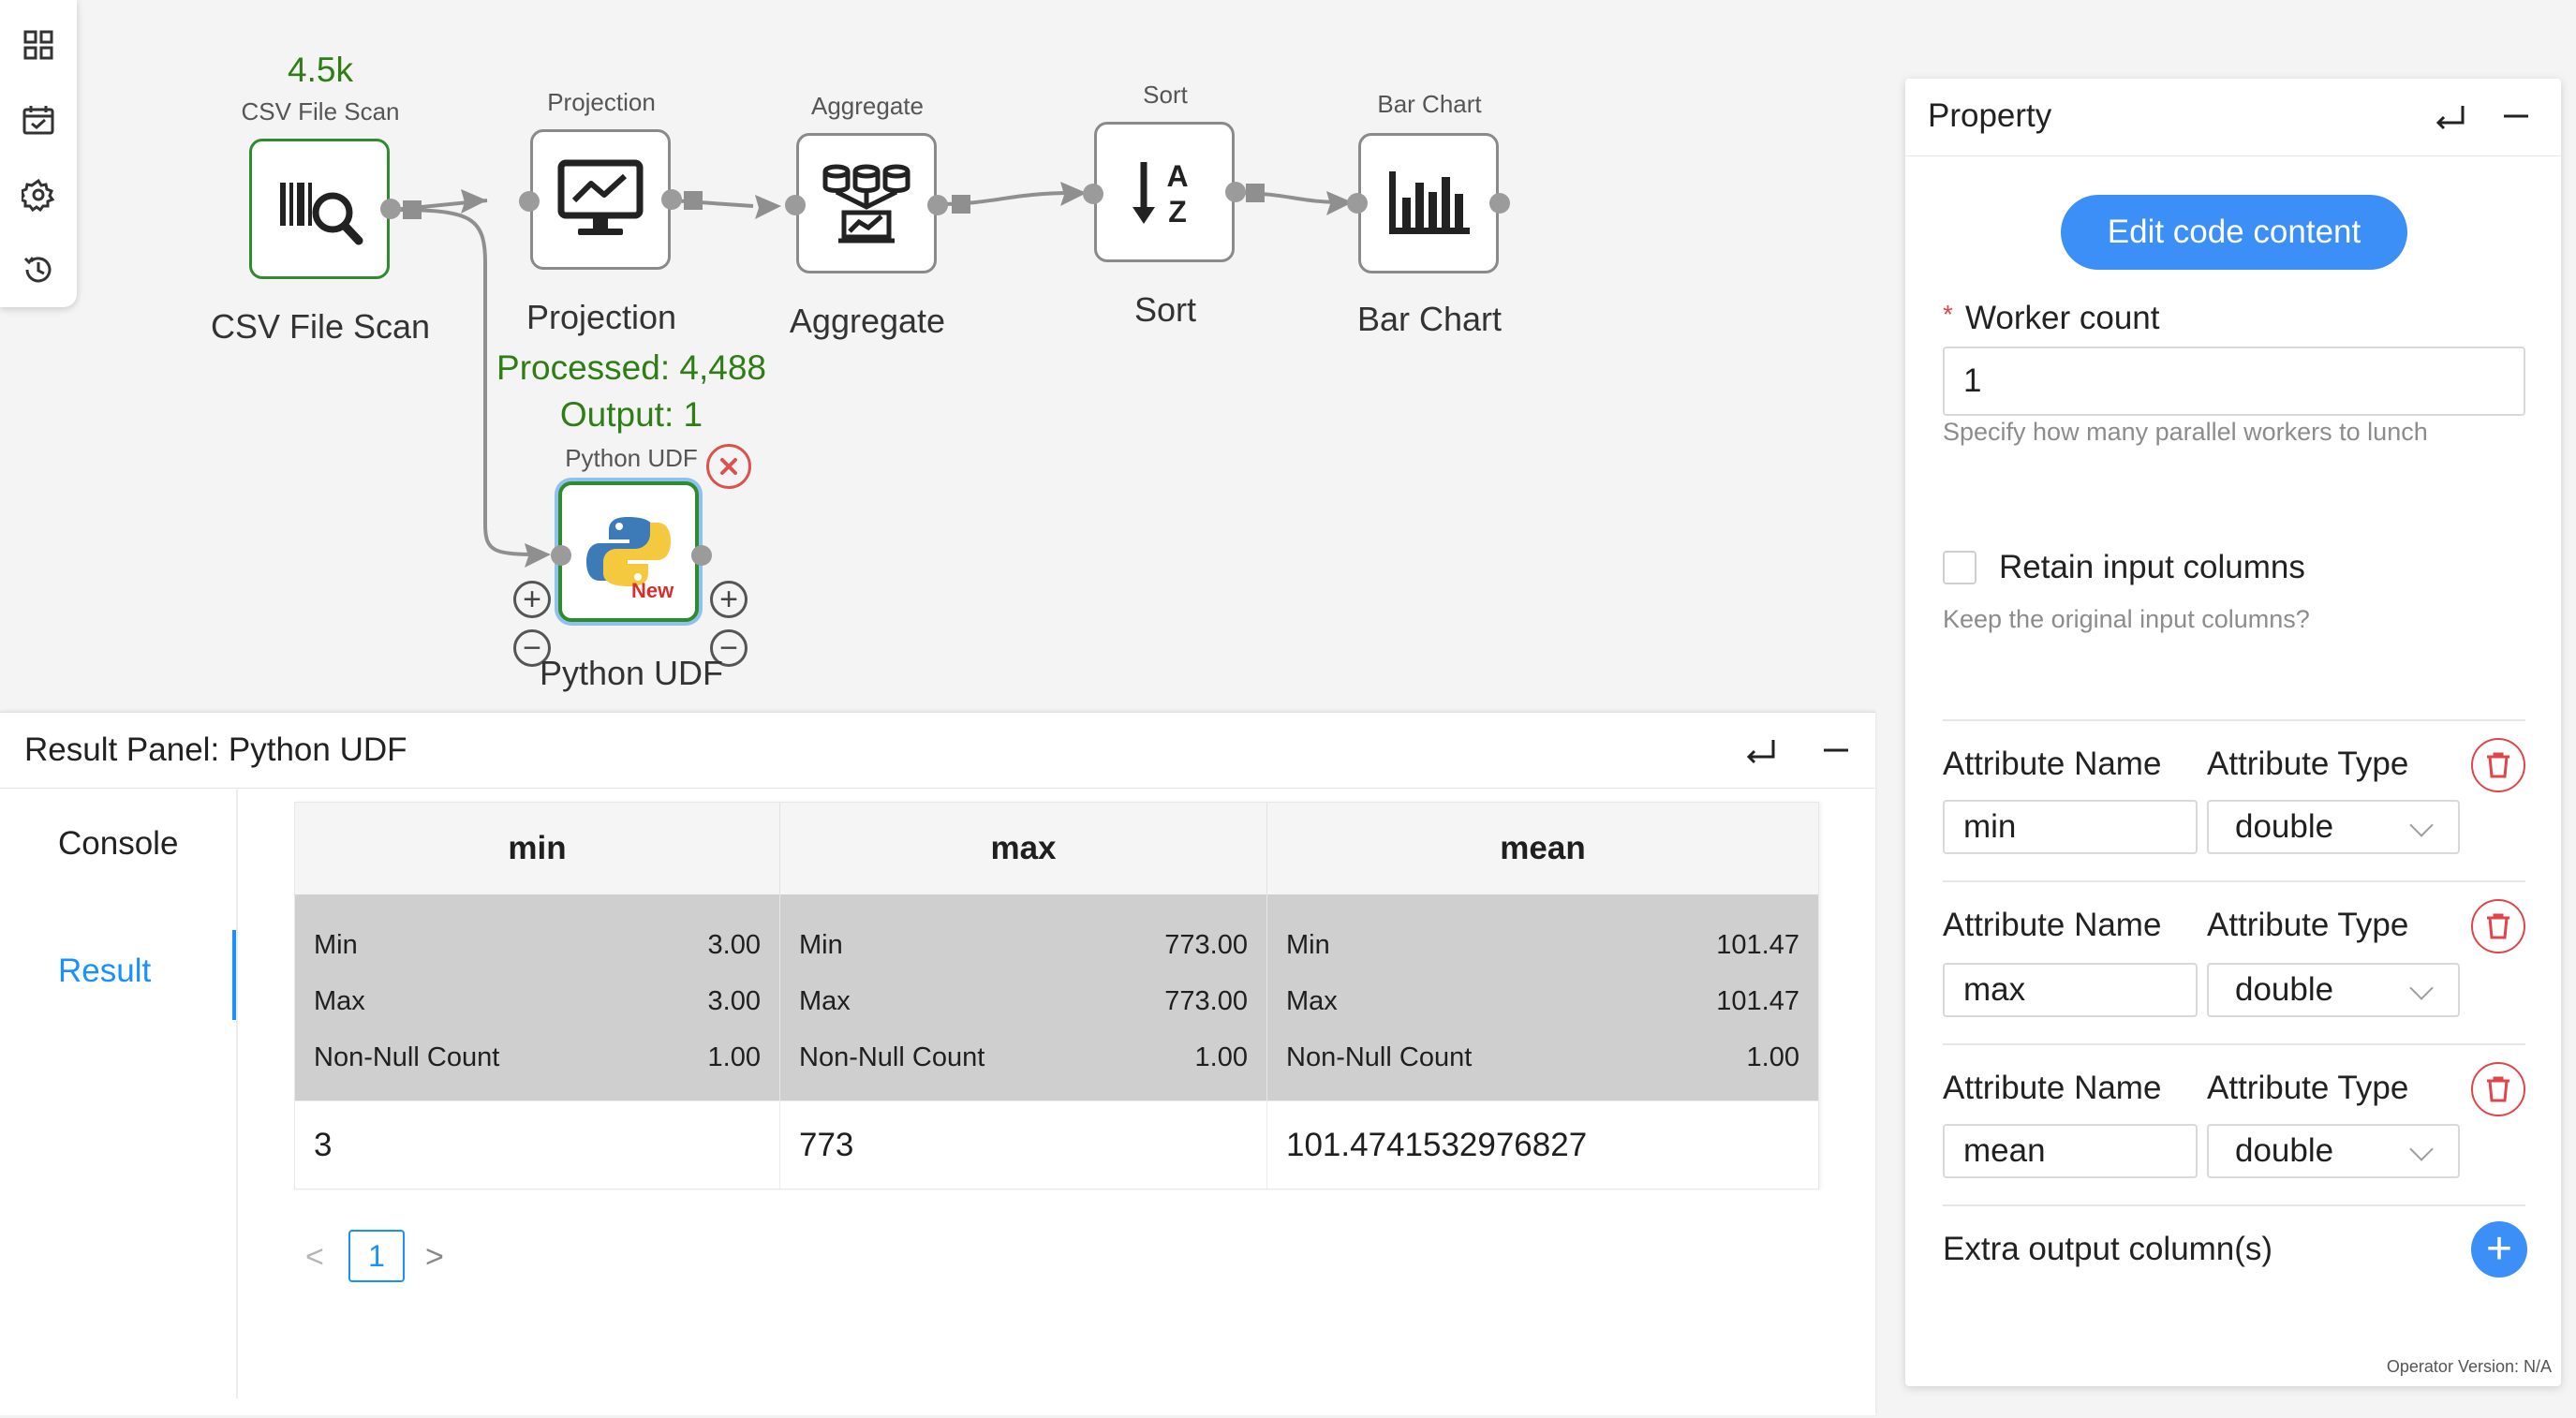  What do you see at coordinates (1428, 203) in the screenshot?
I see `operator-bar-chart` at bounding box center [1428, 203].